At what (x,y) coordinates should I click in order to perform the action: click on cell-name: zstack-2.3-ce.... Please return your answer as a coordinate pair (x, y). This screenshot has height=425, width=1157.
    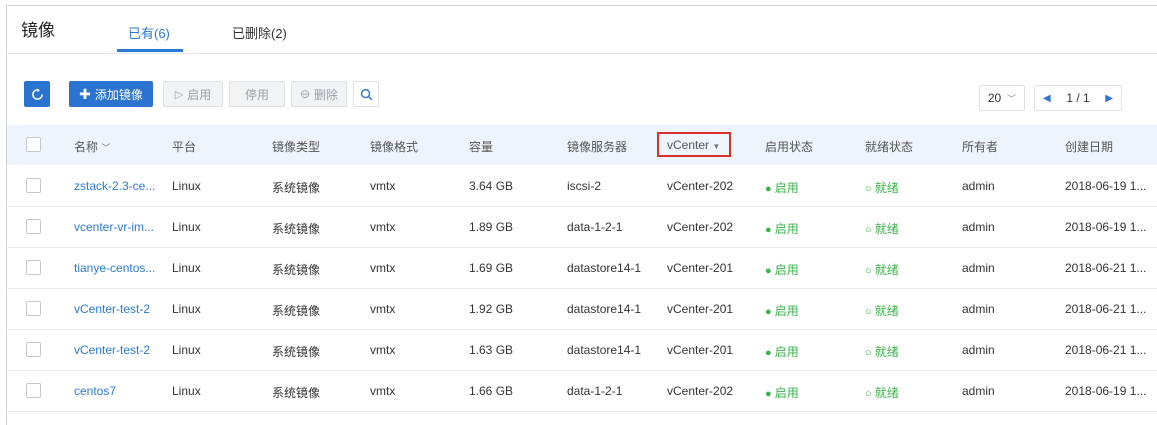
    Looking at the image, I should click on (114, 186).